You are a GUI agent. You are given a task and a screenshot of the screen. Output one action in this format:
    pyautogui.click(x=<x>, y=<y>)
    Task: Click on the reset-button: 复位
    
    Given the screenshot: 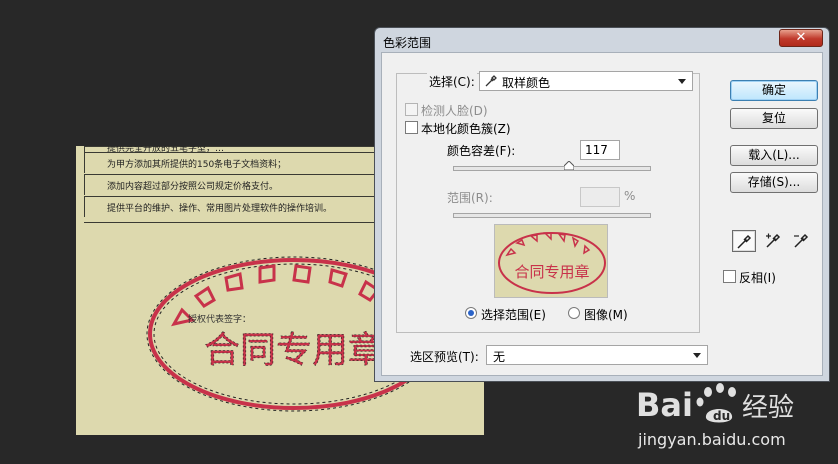 What is the action you would take?
    pyautogui.click(x=774, y=118)
    